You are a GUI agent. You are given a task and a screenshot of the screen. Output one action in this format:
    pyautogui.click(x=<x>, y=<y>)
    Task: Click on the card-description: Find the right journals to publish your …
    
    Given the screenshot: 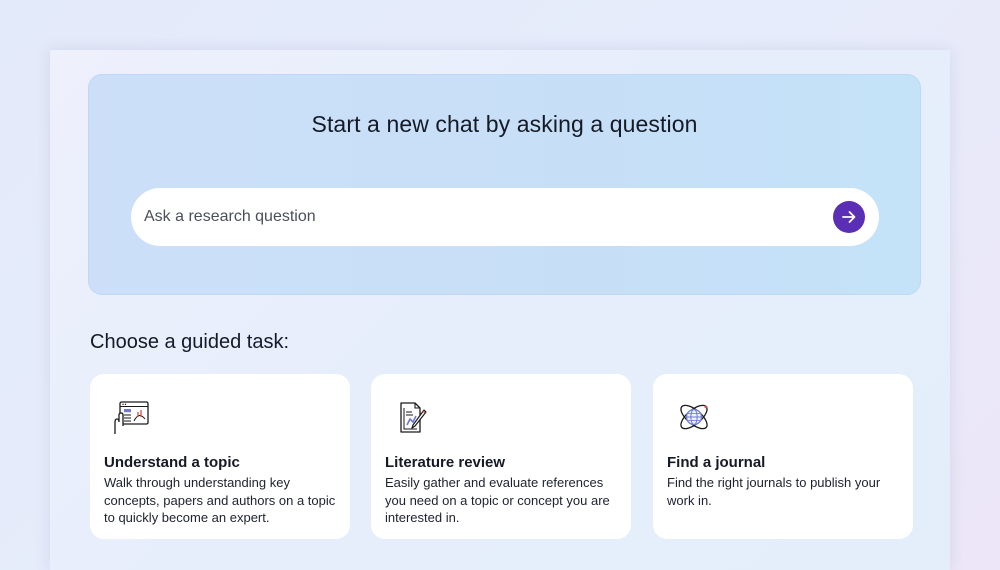 What is the action you would take?
    pyautogui.click(x=774, y=491)
    